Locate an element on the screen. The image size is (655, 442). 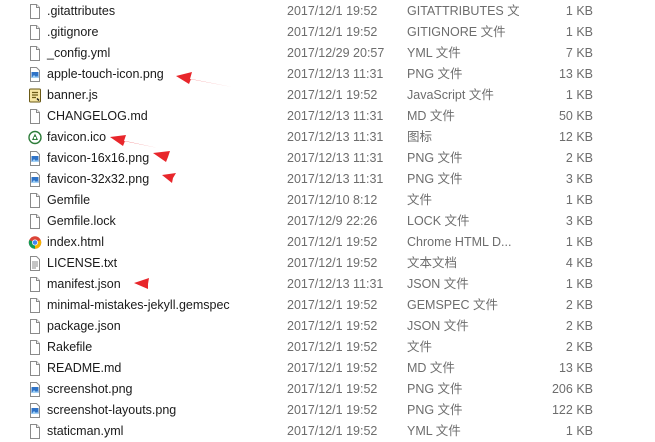
file-row: LICENSE.txt 2017/12/1 19:52 文本文档 4 KB is located at coordinates (327, 263).